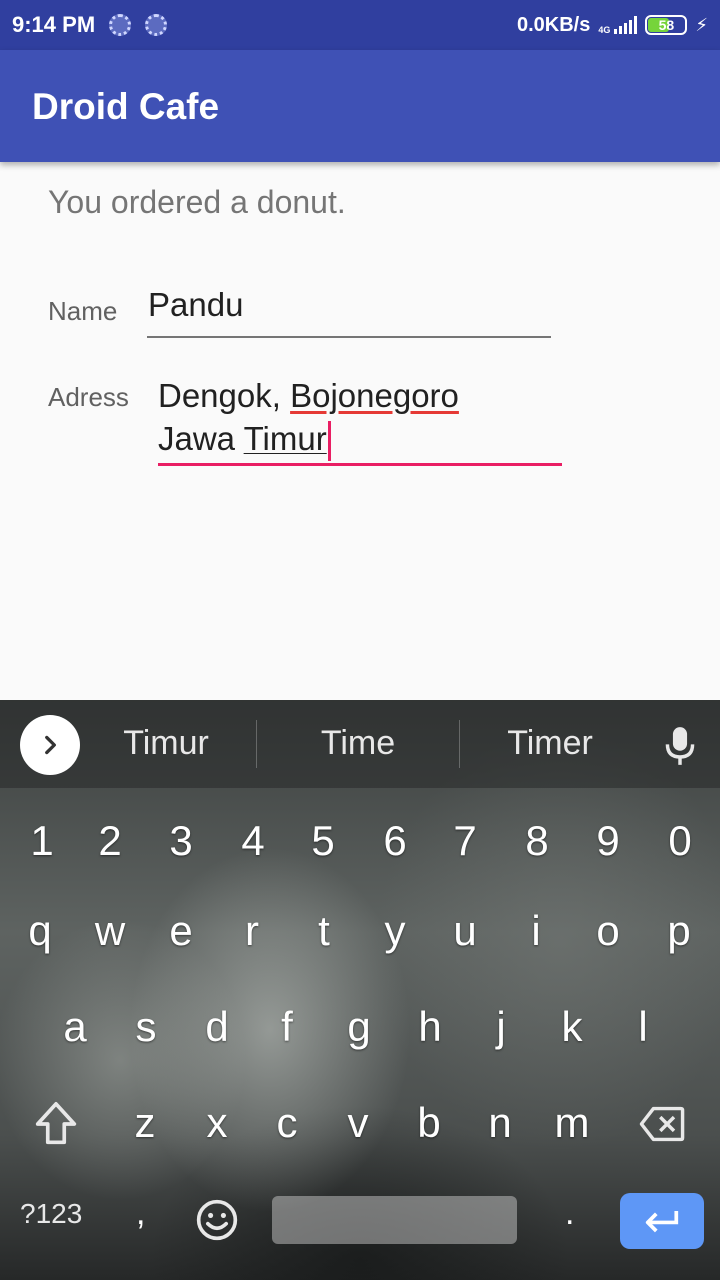  I want to click on order-message: You ordered a donut., so click(197, 202).